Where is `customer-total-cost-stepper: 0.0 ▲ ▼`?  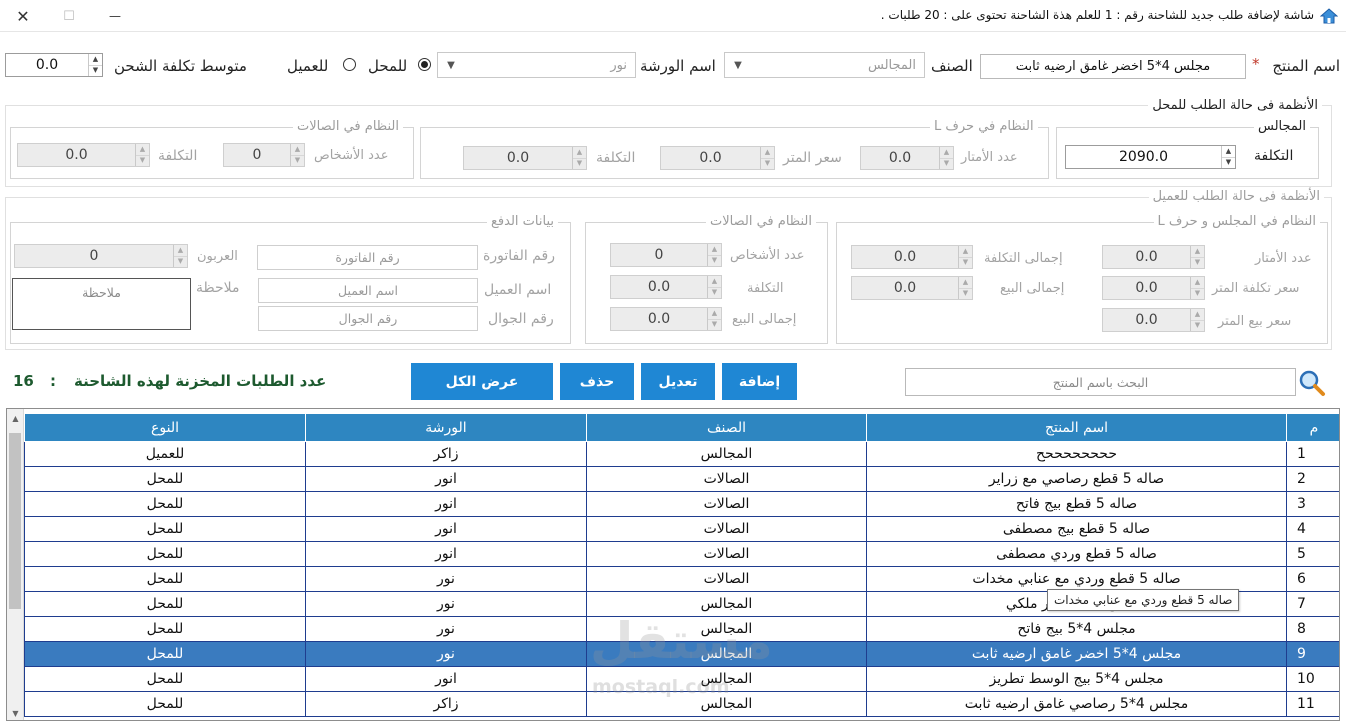
customer-total-cost-stepper: 0.0 ▲ ▼ is located at coordinates (912, 257).